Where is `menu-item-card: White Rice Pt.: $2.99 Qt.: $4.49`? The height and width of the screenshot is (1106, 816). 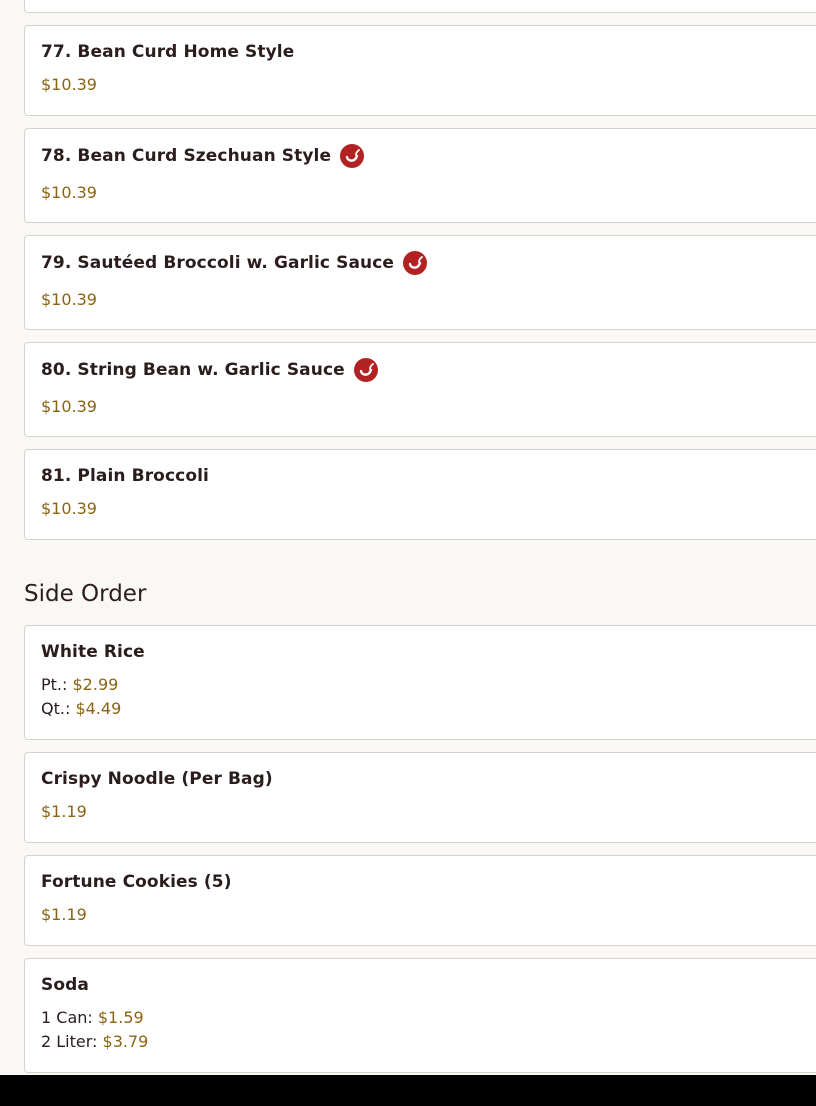
menu-item-card: White Rice Pt.: $2.99 Qt.: $4.49 is located at coordinates (420, 682).